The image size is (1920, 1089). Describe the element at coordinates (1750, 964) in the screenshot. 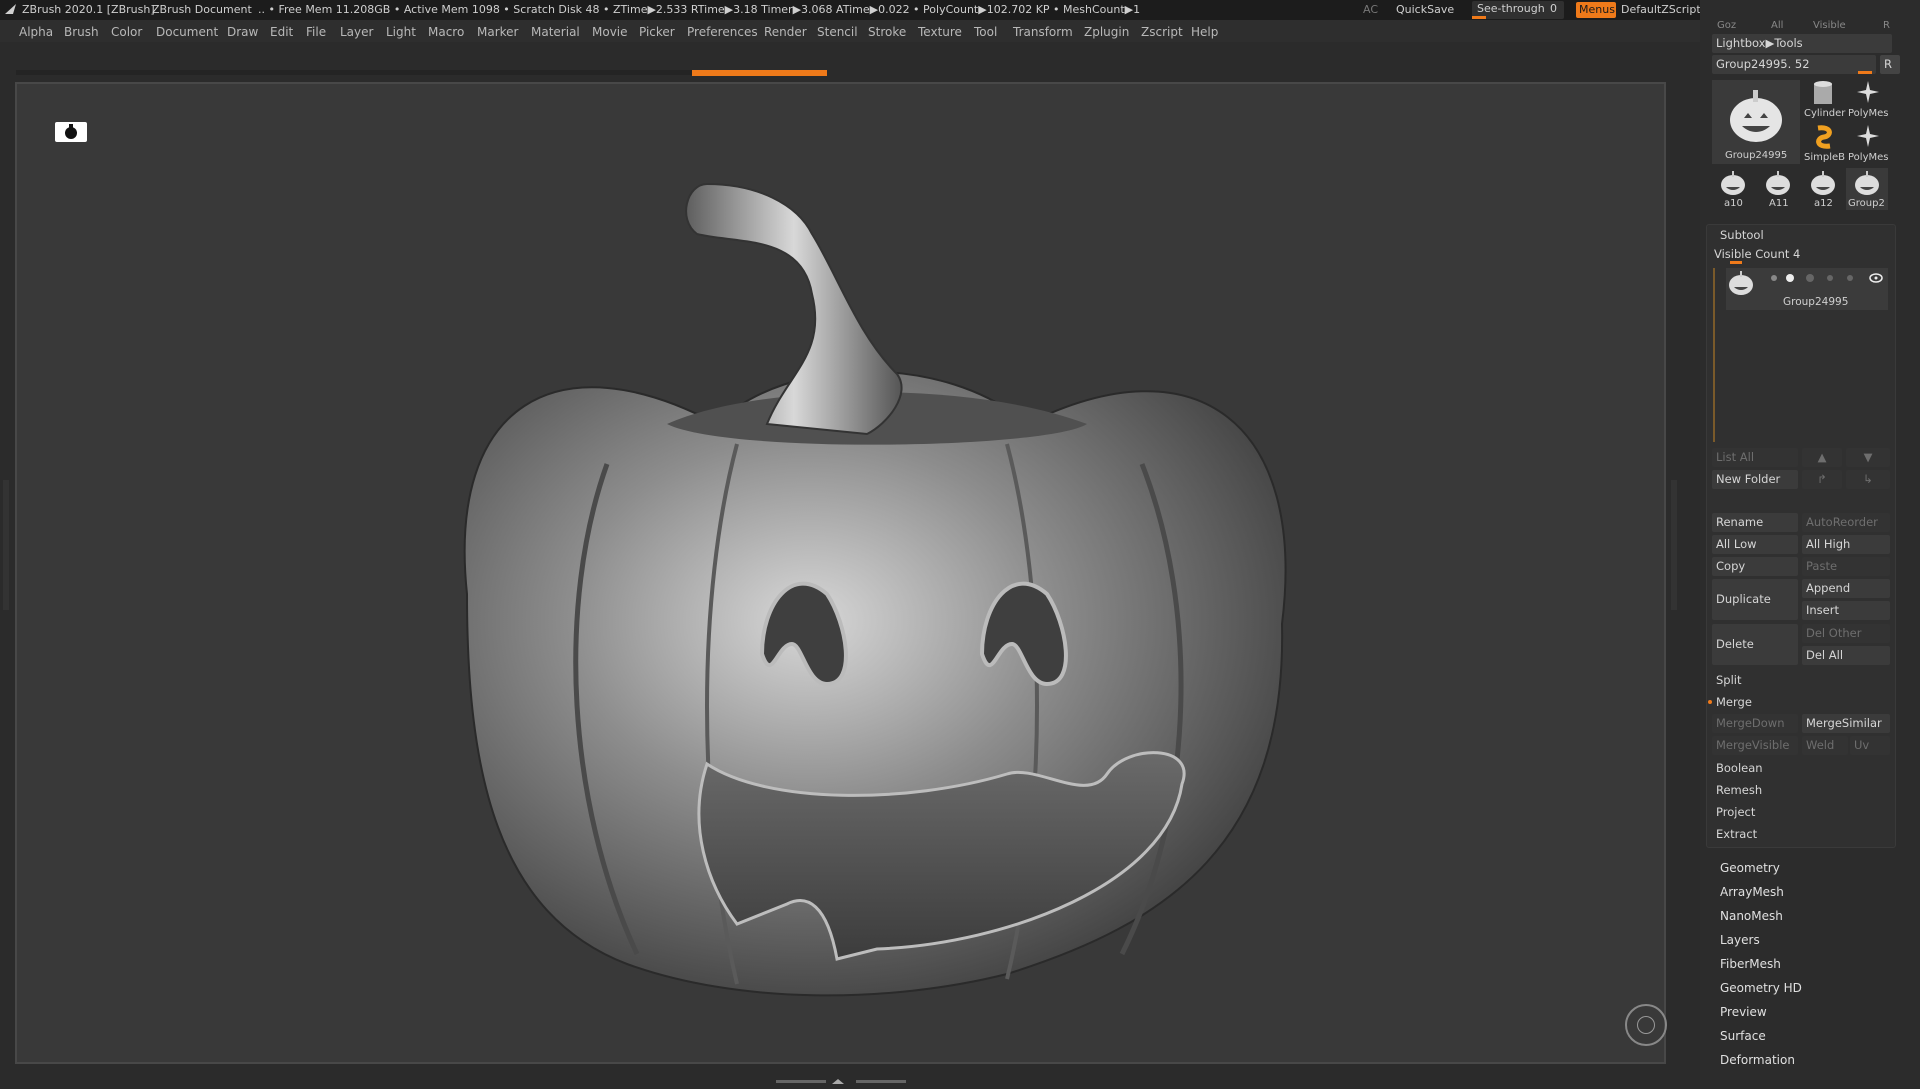

I see `fibermesh-menu: FiberMesh` at that location.